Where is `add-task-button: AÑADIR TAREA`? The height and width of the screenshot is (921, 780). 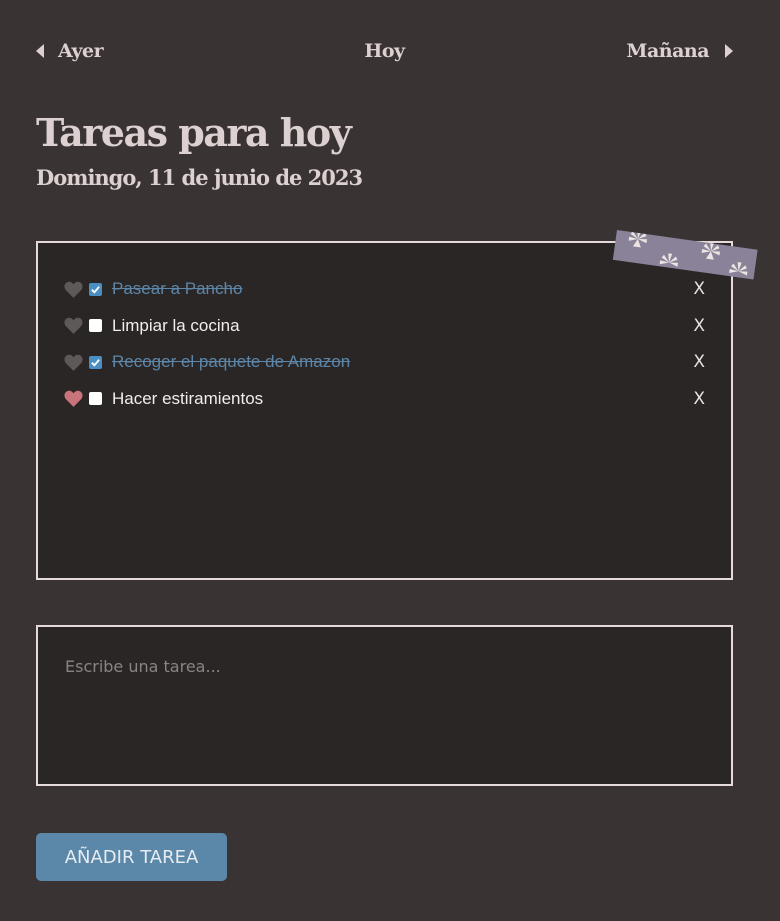 add-task-button: AÑADIR TAREA is located at coordinates (131, 857).